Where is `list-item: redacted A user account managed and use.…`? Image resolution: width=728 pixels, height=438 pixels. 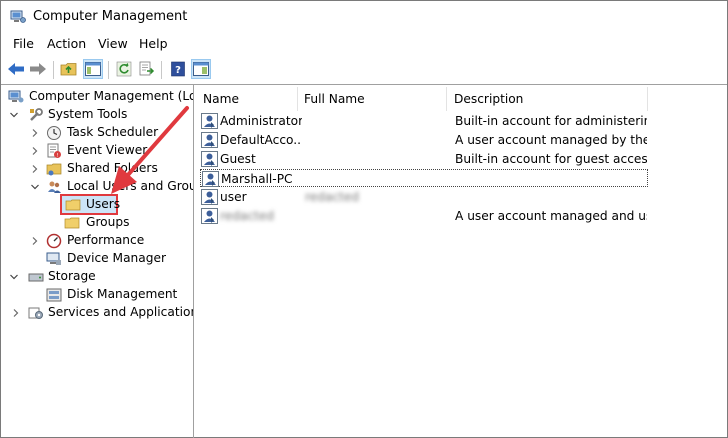 list-item: redacted A user account managed and use.… is located at coordinates (424, 216).